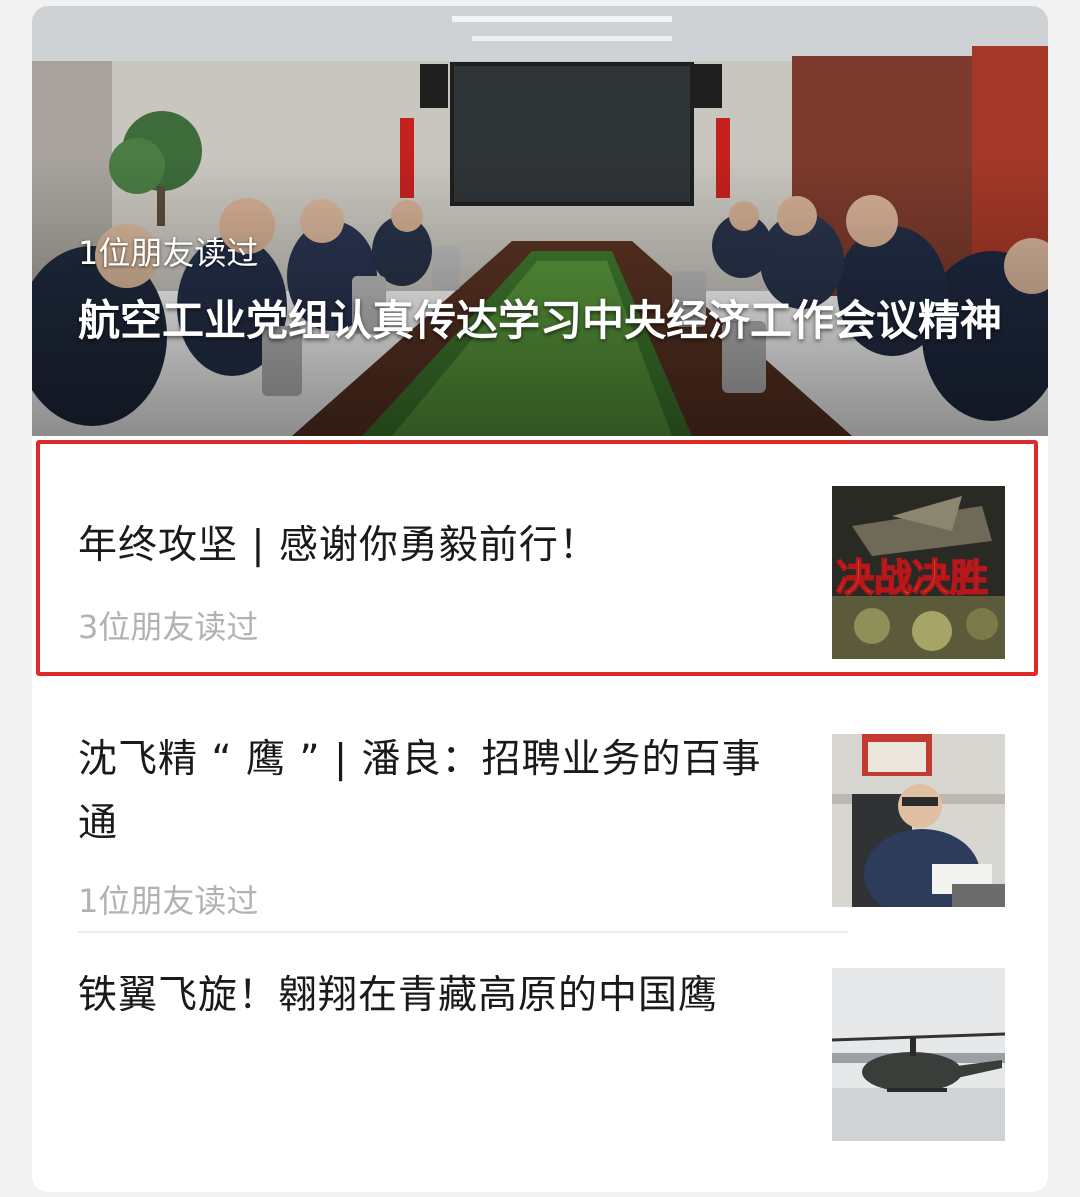  Describe the element at coordinates (428, 996) in the screenshot. I see `article-3-title: 铁翼飞旋！翱翔在青藏高原的中国鹰` at that location.